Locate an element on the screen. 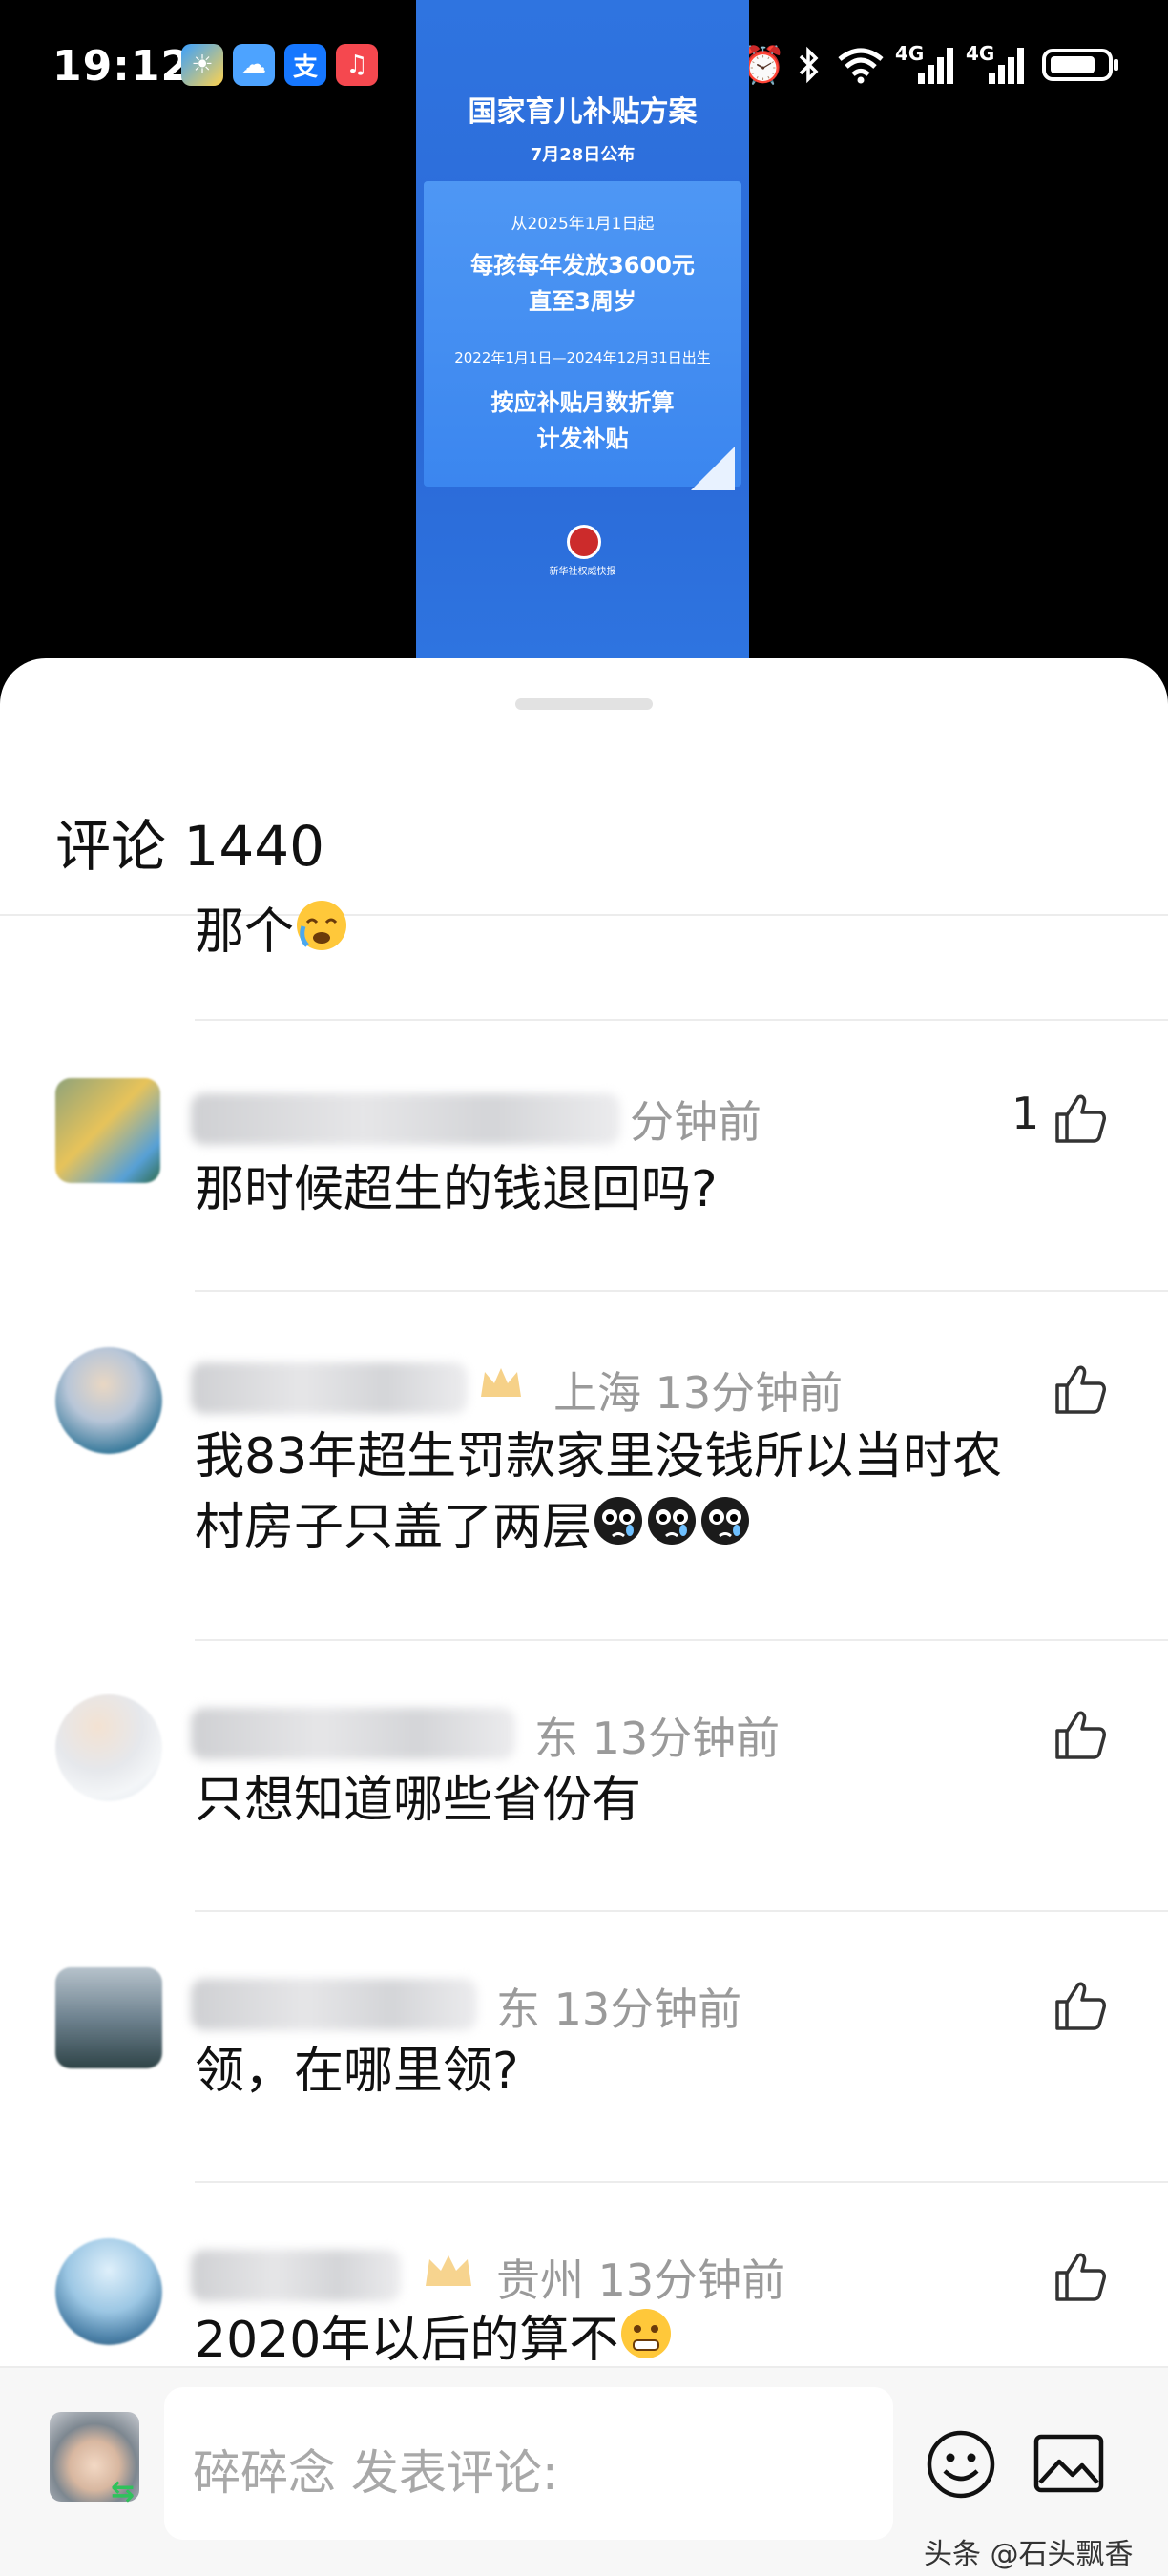 The image size is (1168, 2576). comment-text: 那时候超生的钱退回吗? is located at coordinates (456, 1189).